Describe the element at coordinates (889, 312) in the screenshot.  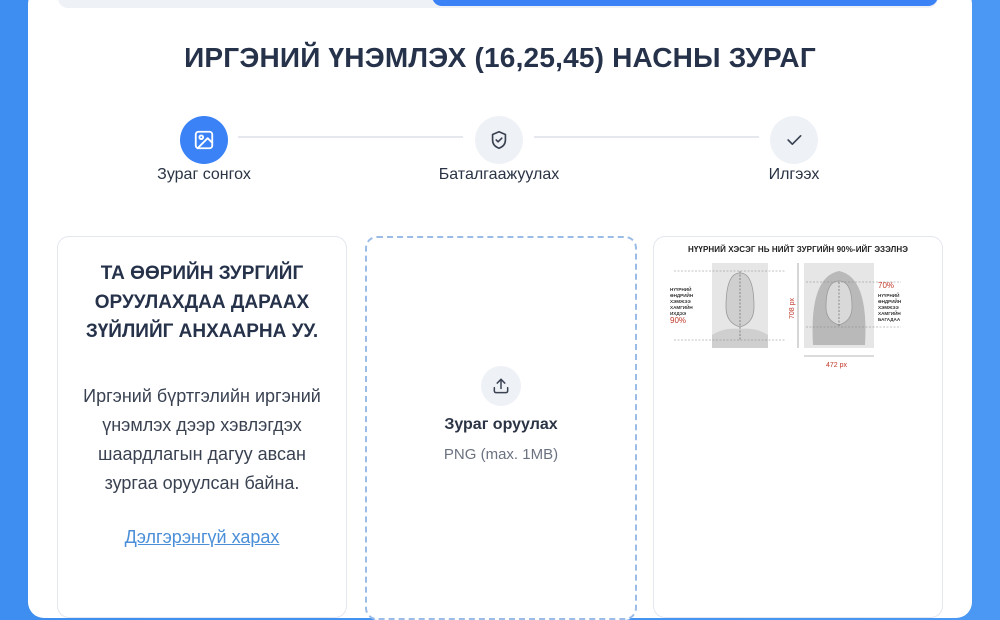
I see `right-caption-4: ХАМГИЙН` at that location.